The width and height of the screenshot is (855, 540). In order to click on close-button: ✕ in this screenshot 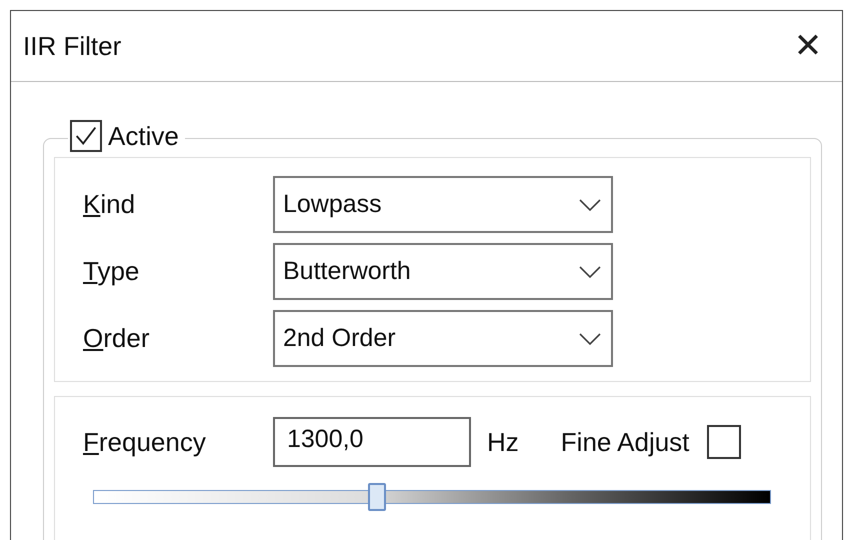, I will do `click(808, 46)`.